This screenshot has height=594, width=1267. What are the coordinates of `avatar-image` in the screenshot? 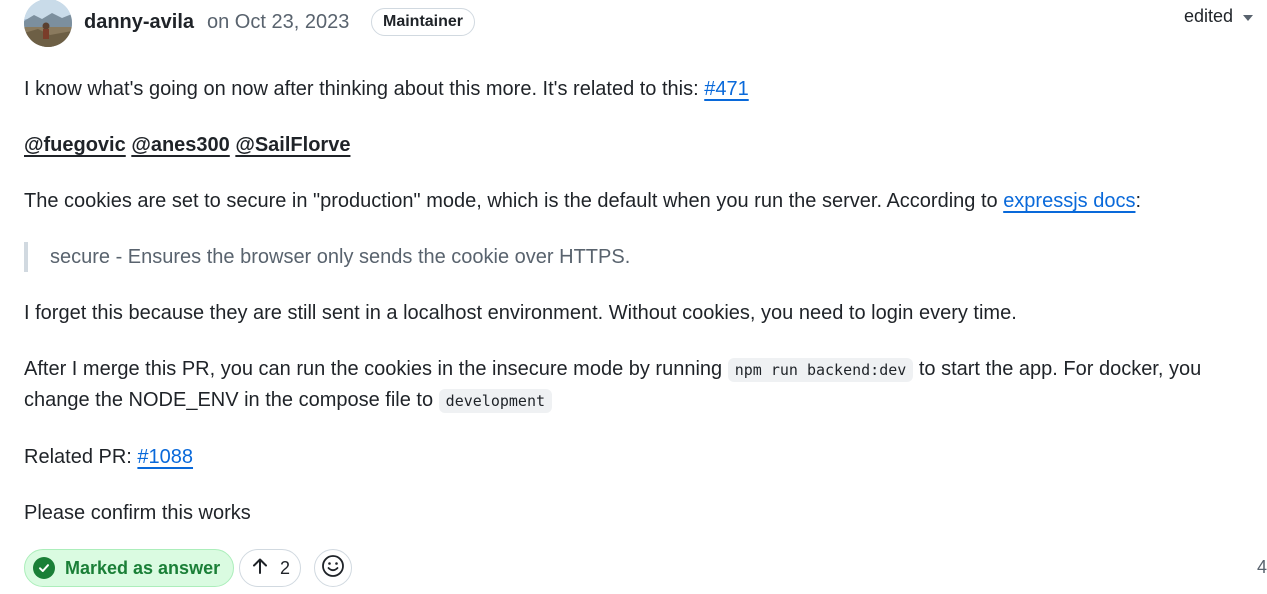 It's located at (48, 23).